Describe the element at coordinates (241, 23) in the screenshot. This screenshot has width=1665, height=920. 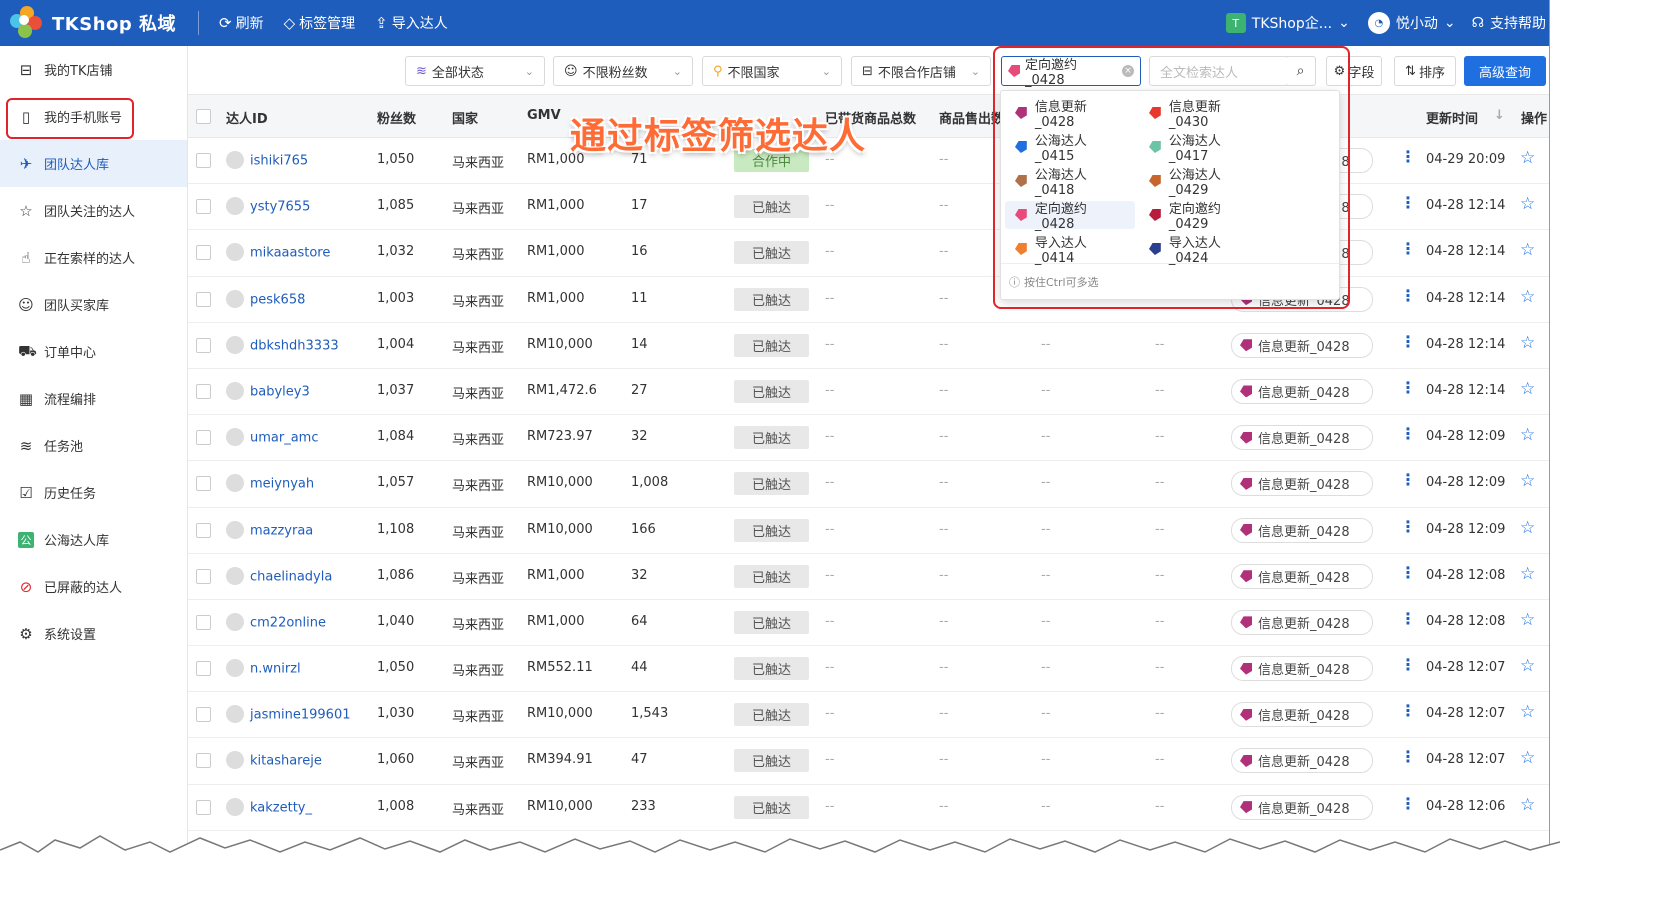
I see `refresh-button: ⟳ 刷新` at that location.